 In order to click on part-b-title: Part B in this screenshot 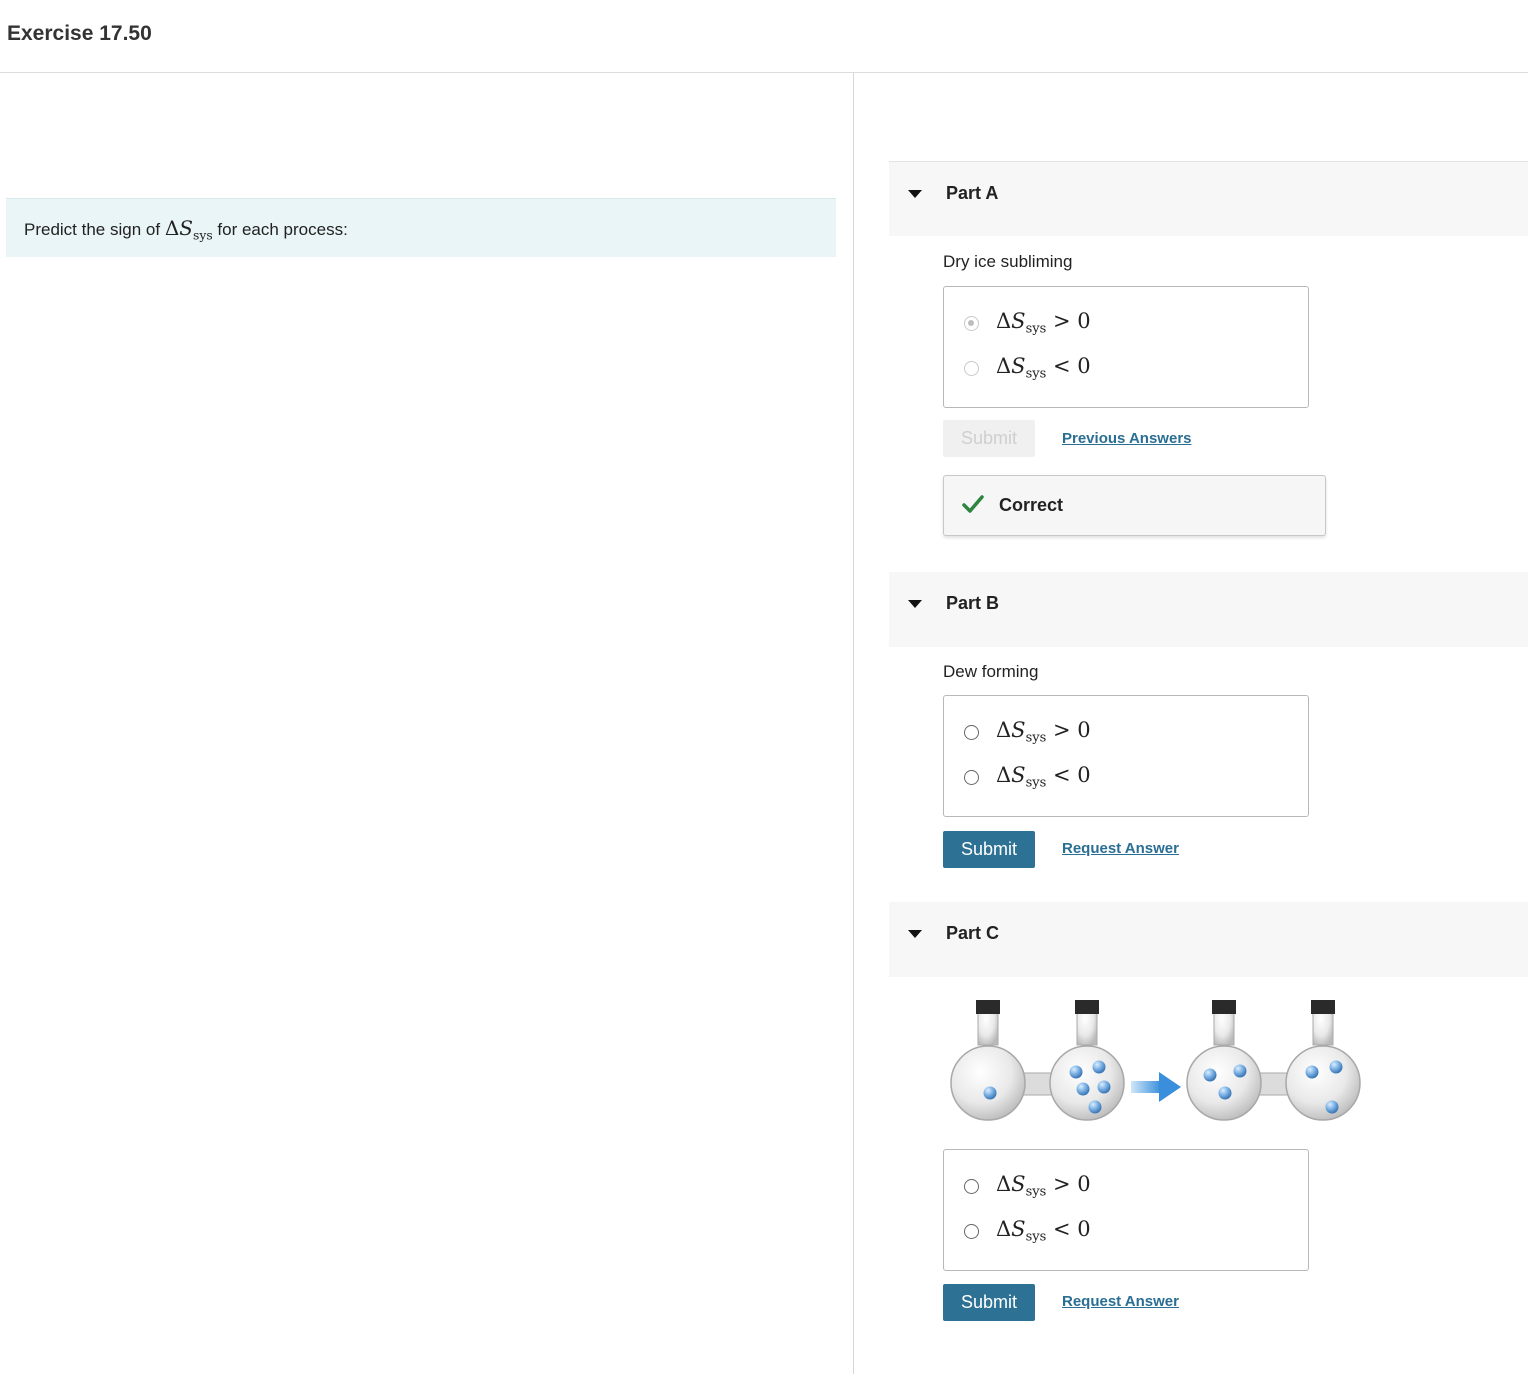, I will do `click(973, 603)`.